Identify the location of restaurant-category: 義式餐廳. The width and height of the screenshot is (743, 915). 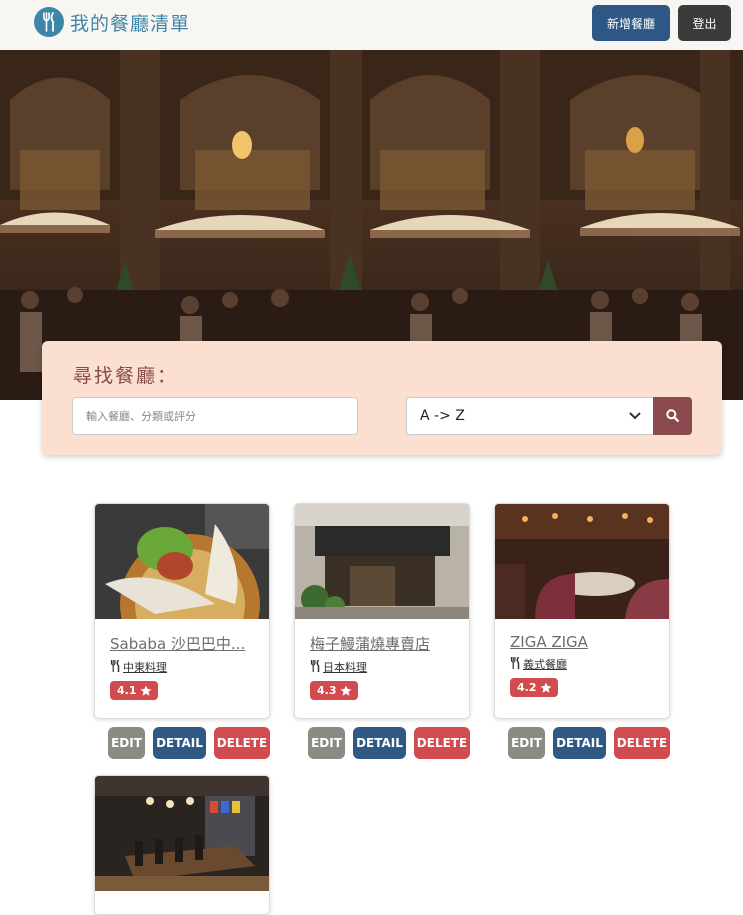
(545, 664).